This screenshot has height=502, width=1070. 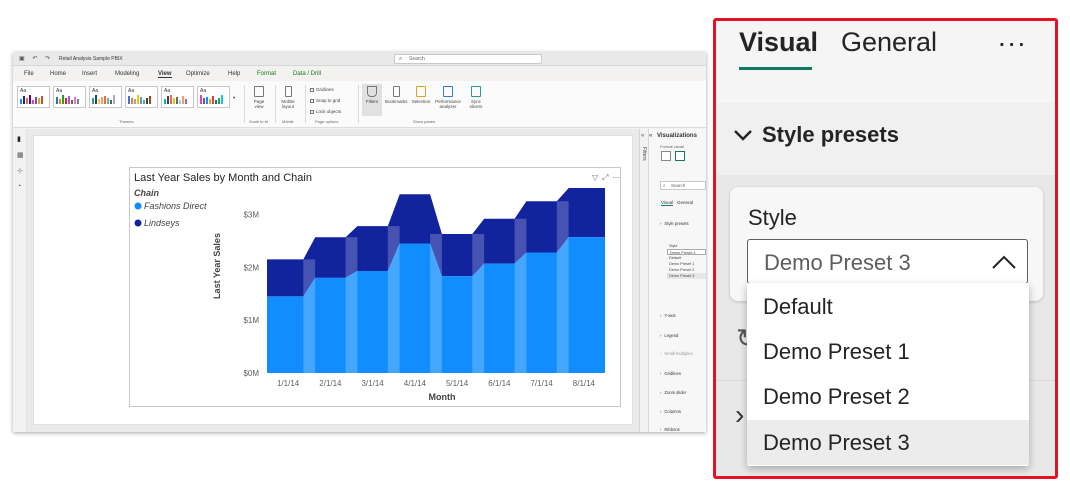 I want to click on legend-section: Legend, so click(x=669, y=335).